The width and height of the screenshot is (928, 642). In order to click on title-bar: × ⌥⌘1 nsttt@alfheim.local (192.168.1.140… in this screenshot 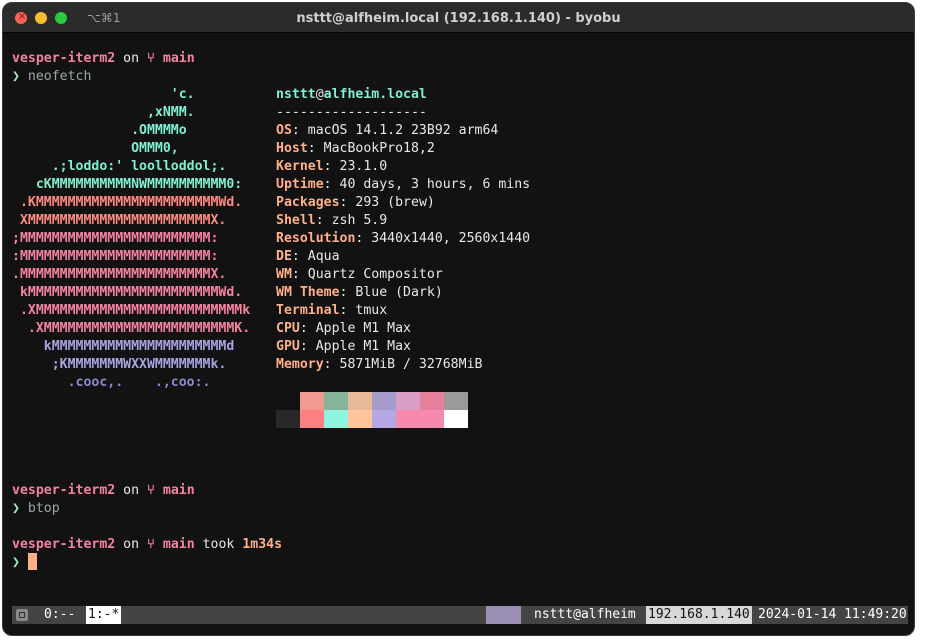, I will do `click(458, 18)`.